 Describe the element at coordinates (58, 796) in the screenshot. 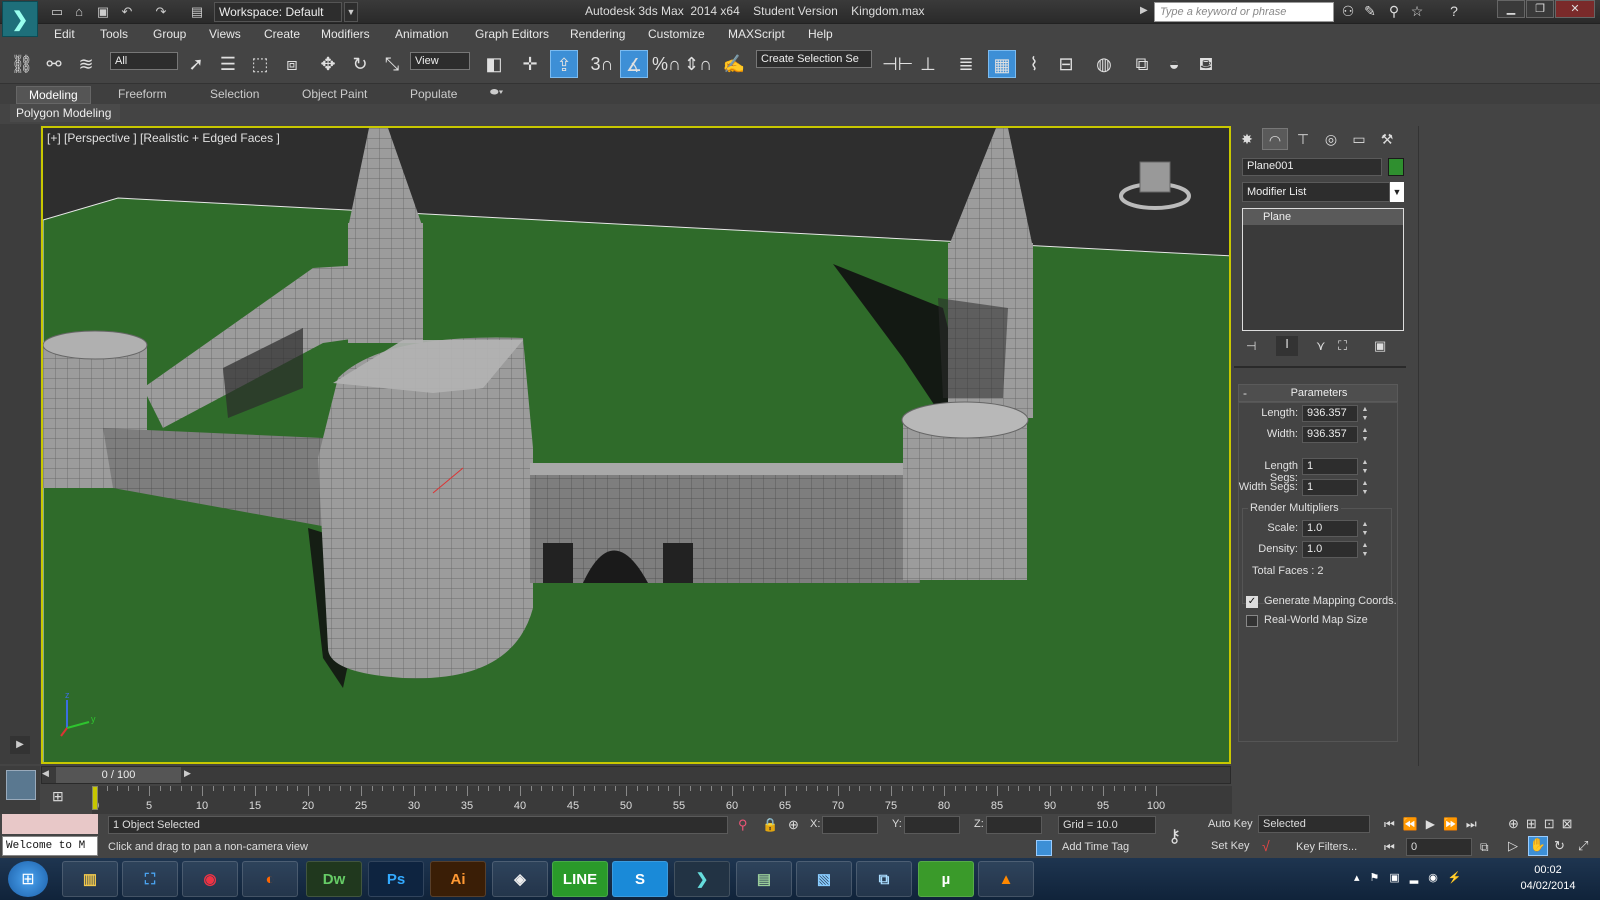

I see `trackbar-toggle-icon: ⊞` at that location.